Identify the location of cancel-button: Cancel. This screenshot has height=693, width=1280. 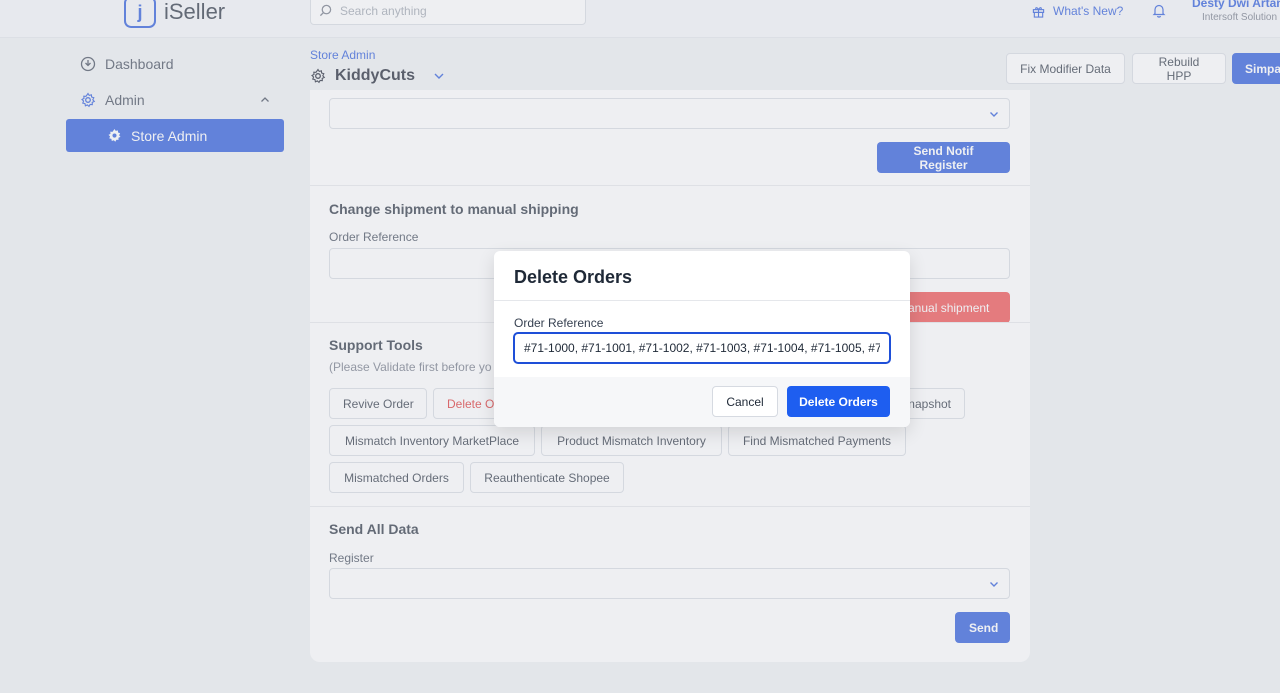
(745, 401).